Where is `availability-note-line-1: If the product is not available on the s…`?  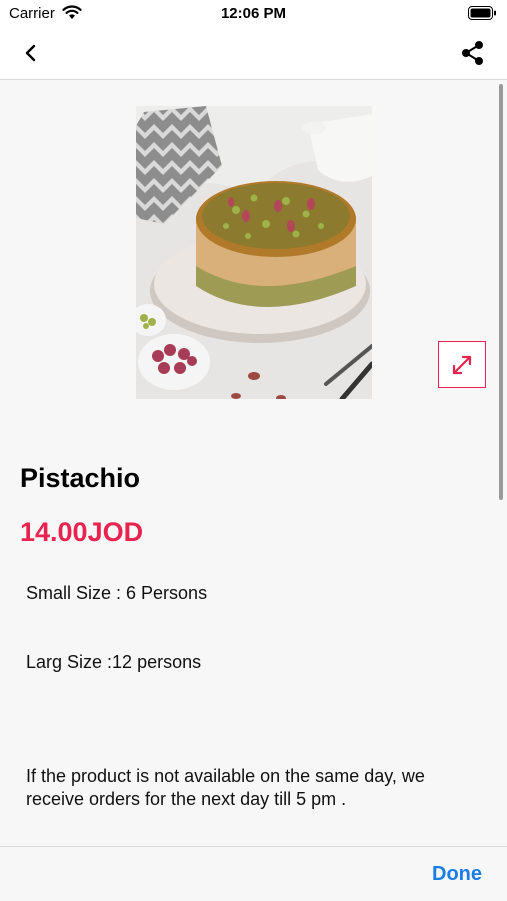
availability-note-line-1: If the product is not available on the s… is located at coordinates (225, 776).